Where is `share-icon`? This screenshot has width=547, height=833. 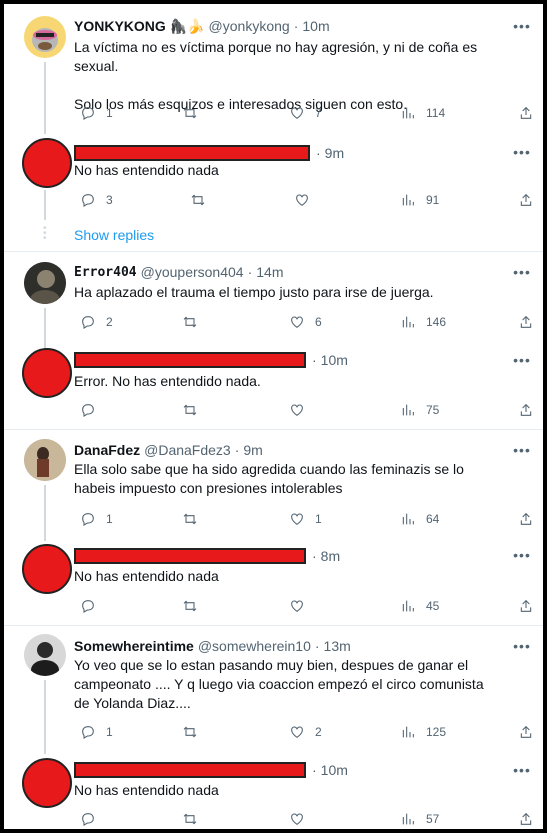
share-icon is located at coordinates (526, 731).